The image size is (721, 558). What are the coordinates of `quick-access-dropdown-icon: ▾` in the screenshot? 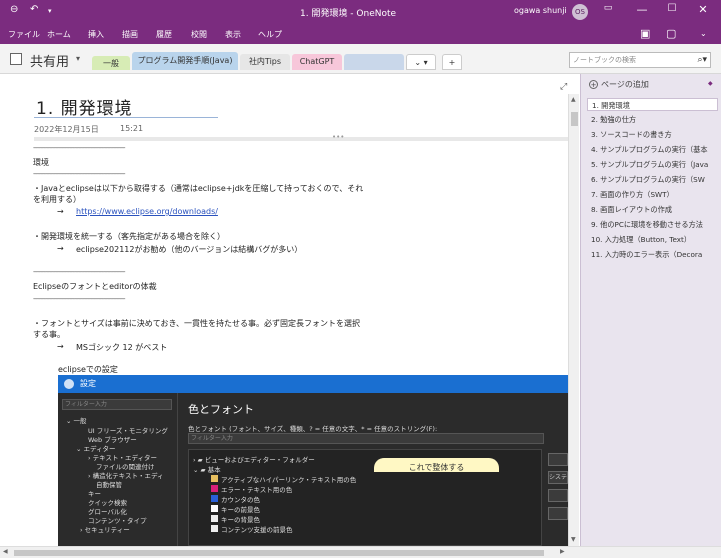 It's located at (50, 11).